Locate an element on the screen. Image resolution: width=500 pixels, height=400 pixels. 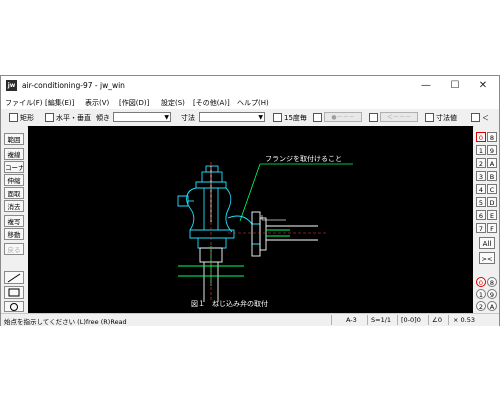
layer-1-button: 1 is located at coordinates (481, 294).